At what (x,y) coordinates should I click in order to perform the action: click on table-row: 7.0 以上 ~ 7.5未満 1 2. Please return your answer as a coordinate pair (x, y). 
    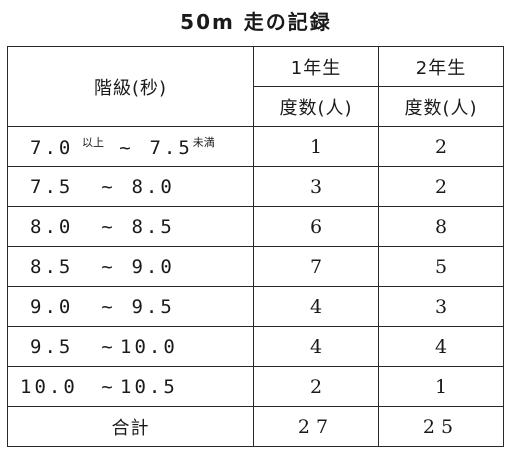
    Looking at the image, I should click on (255, 146).